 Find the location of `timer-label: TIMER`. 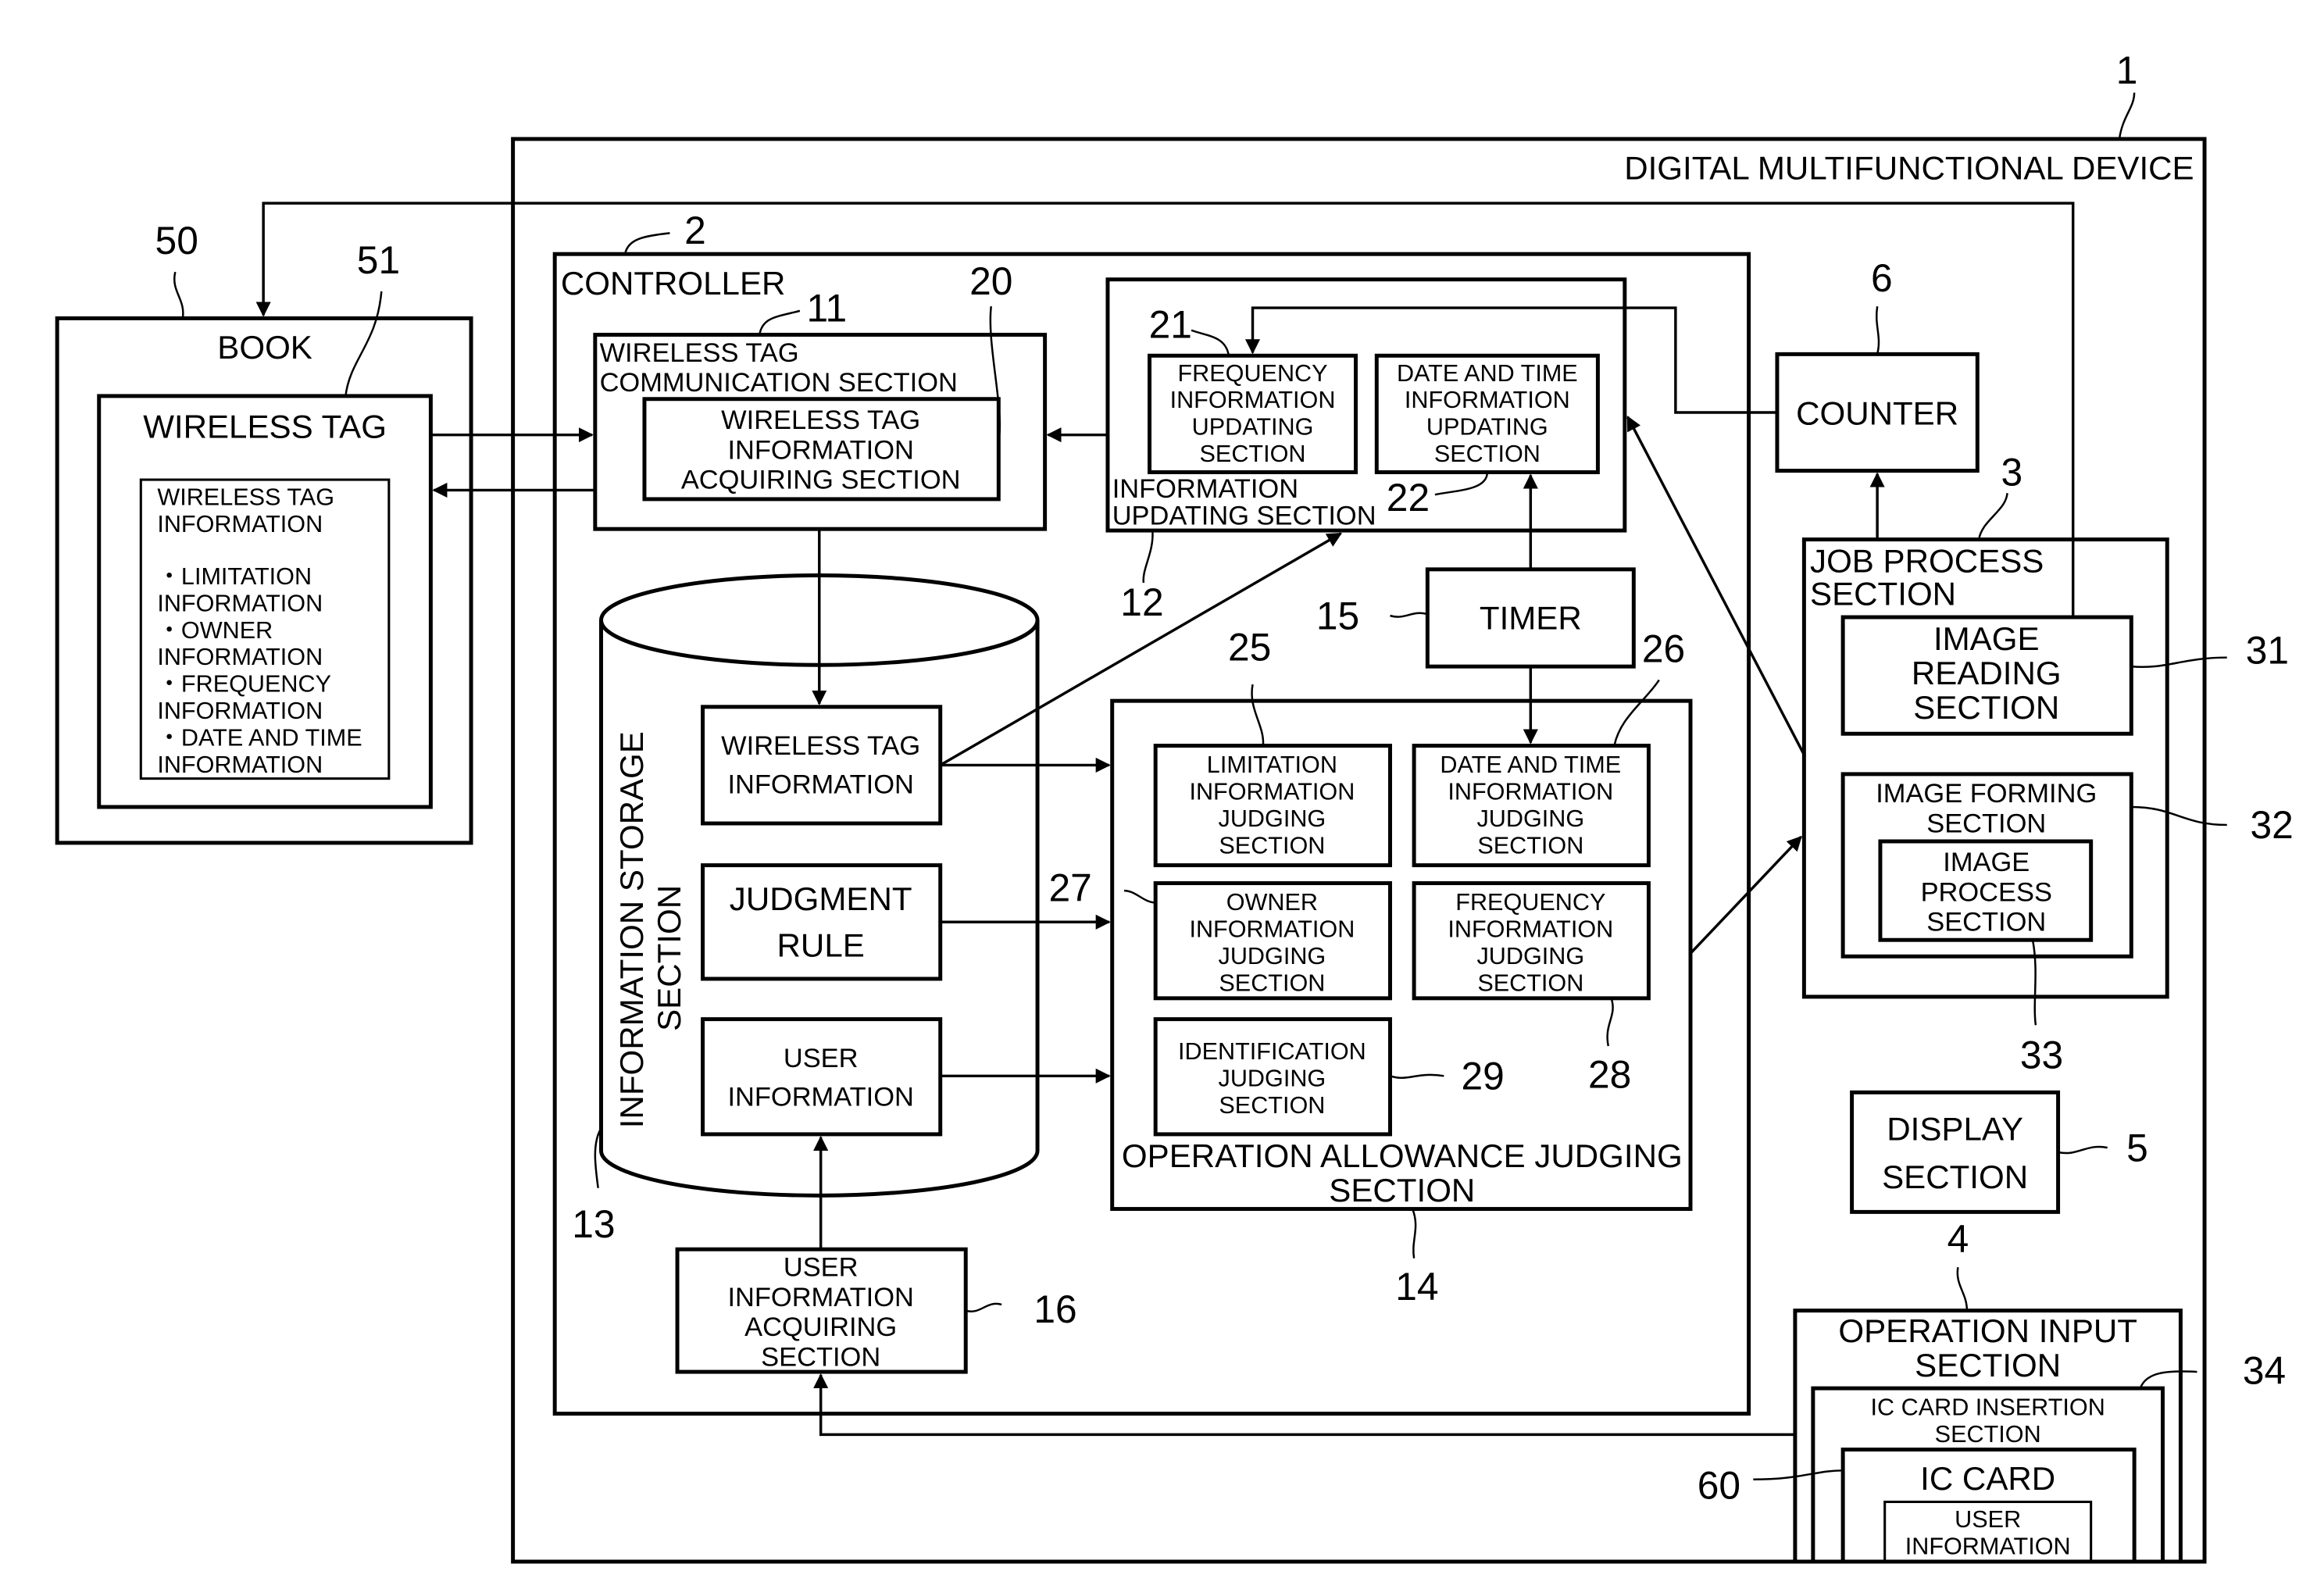

timer-label: TIMER is located at coordinates (1531, 617).